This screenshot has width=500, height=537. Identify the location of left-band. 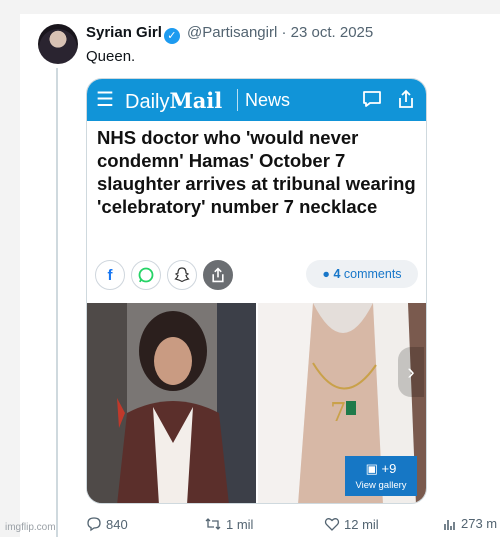
(10, 268).